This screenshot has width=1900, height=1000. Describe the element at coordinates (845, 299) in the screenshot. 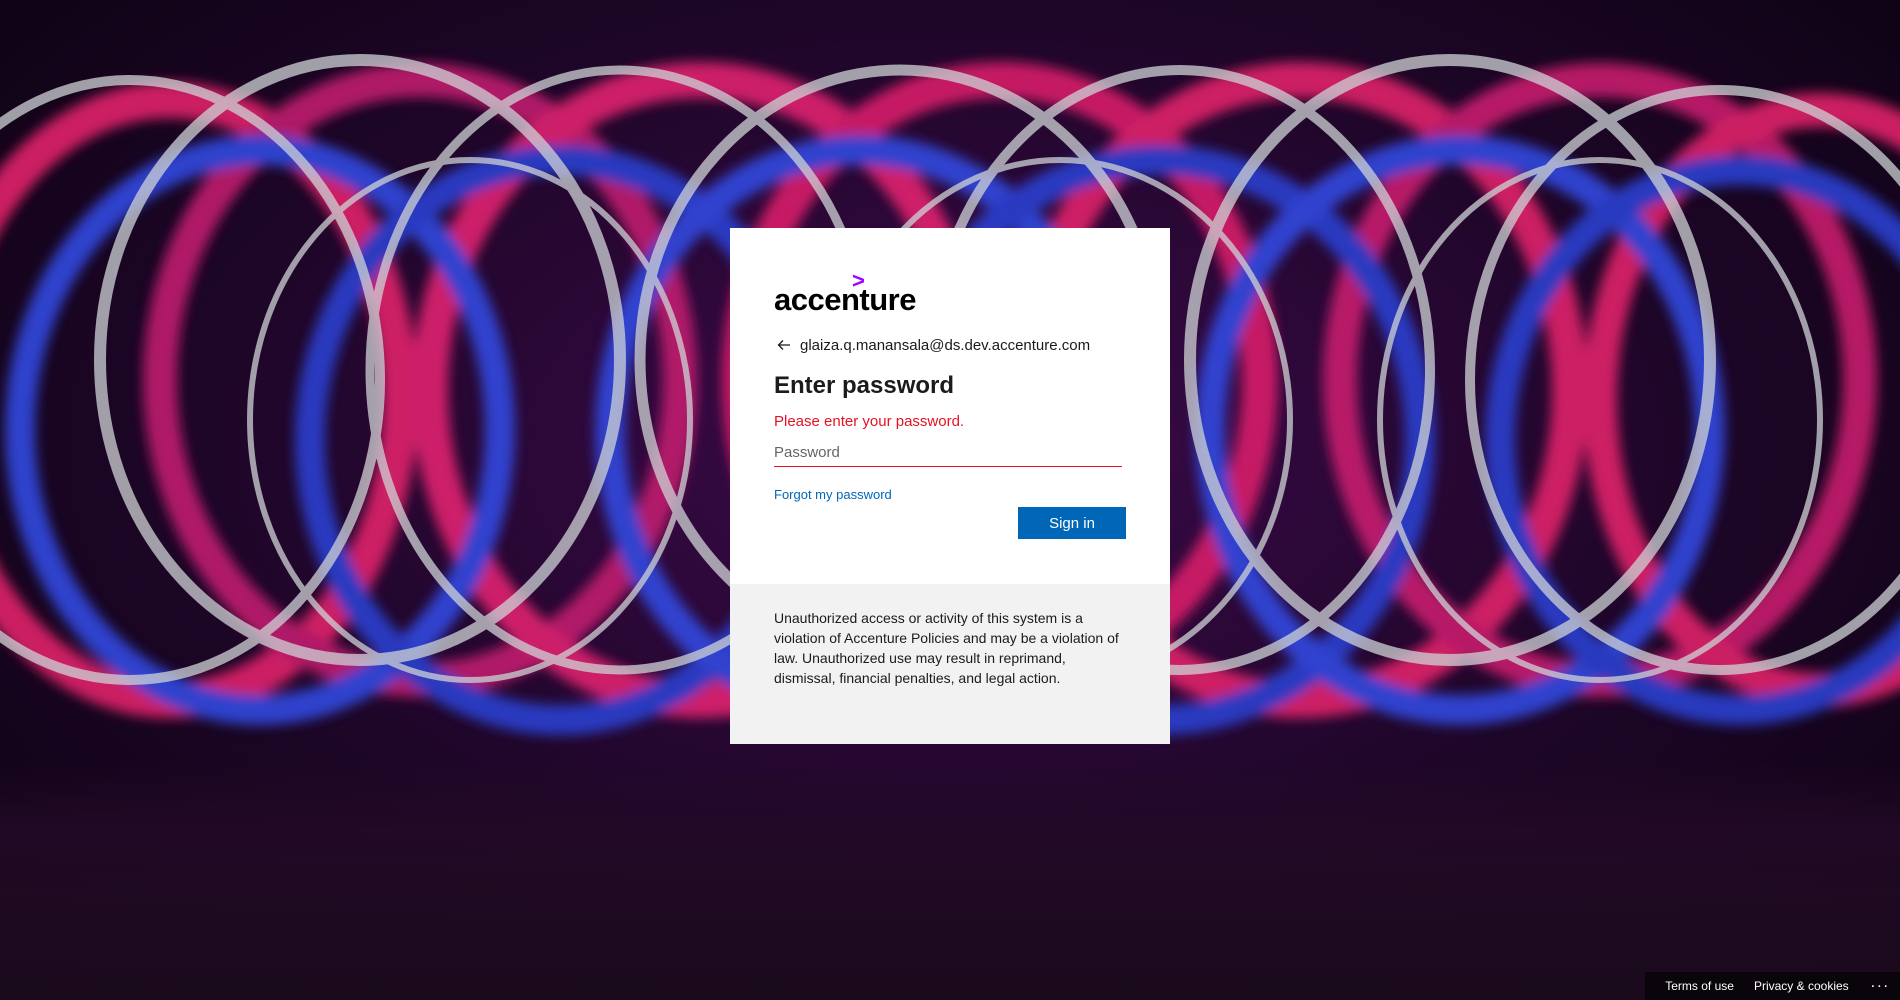

I see `logo-text: accenture` at that location.